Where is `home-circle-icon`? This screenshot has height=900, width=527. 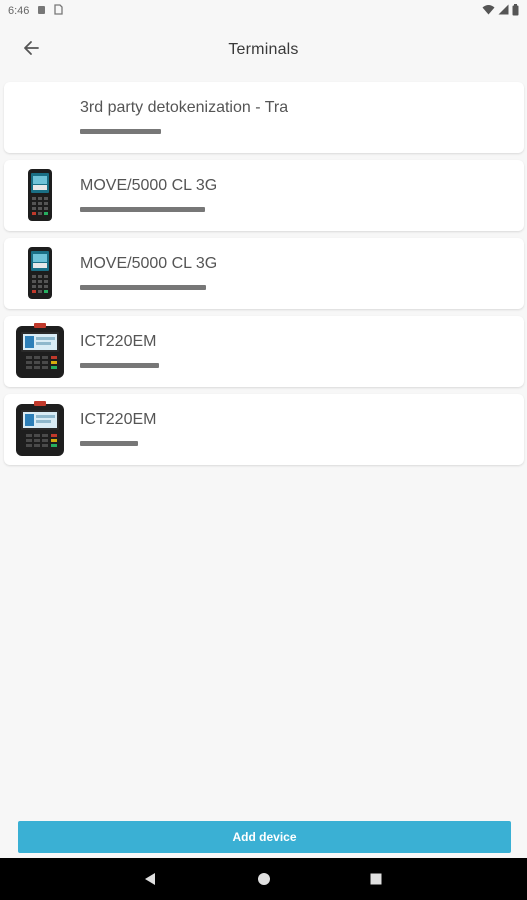
home-circle-icon is located at coordinates (264, 879).